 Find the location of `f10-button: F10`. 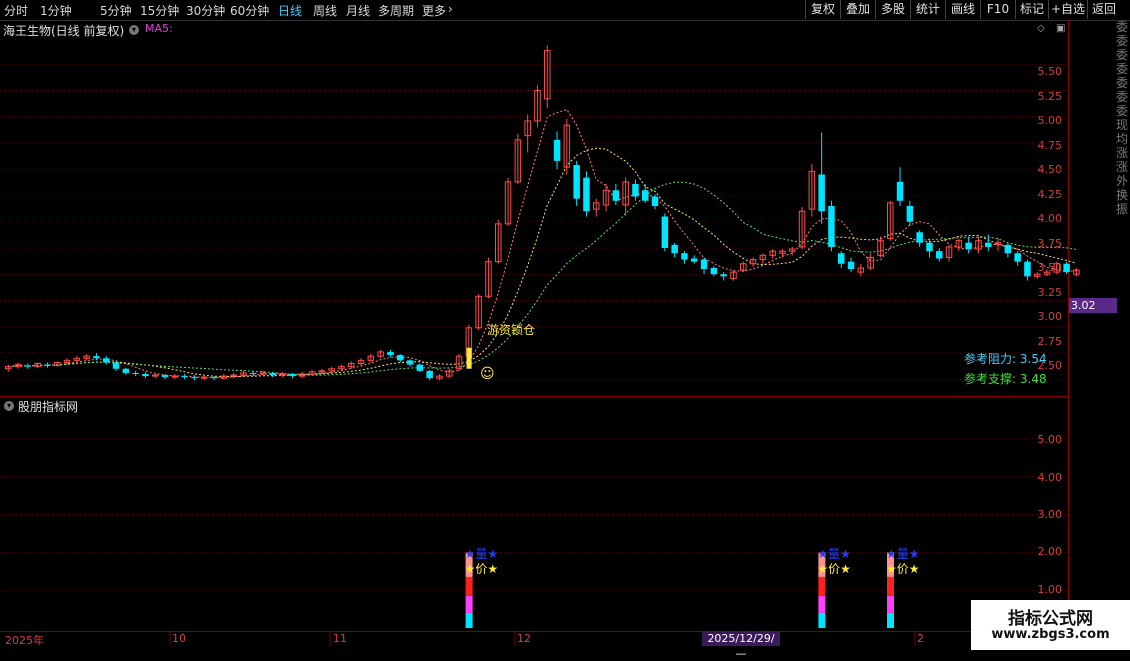

f10-button: F10 is located at coordinates (997, 9).